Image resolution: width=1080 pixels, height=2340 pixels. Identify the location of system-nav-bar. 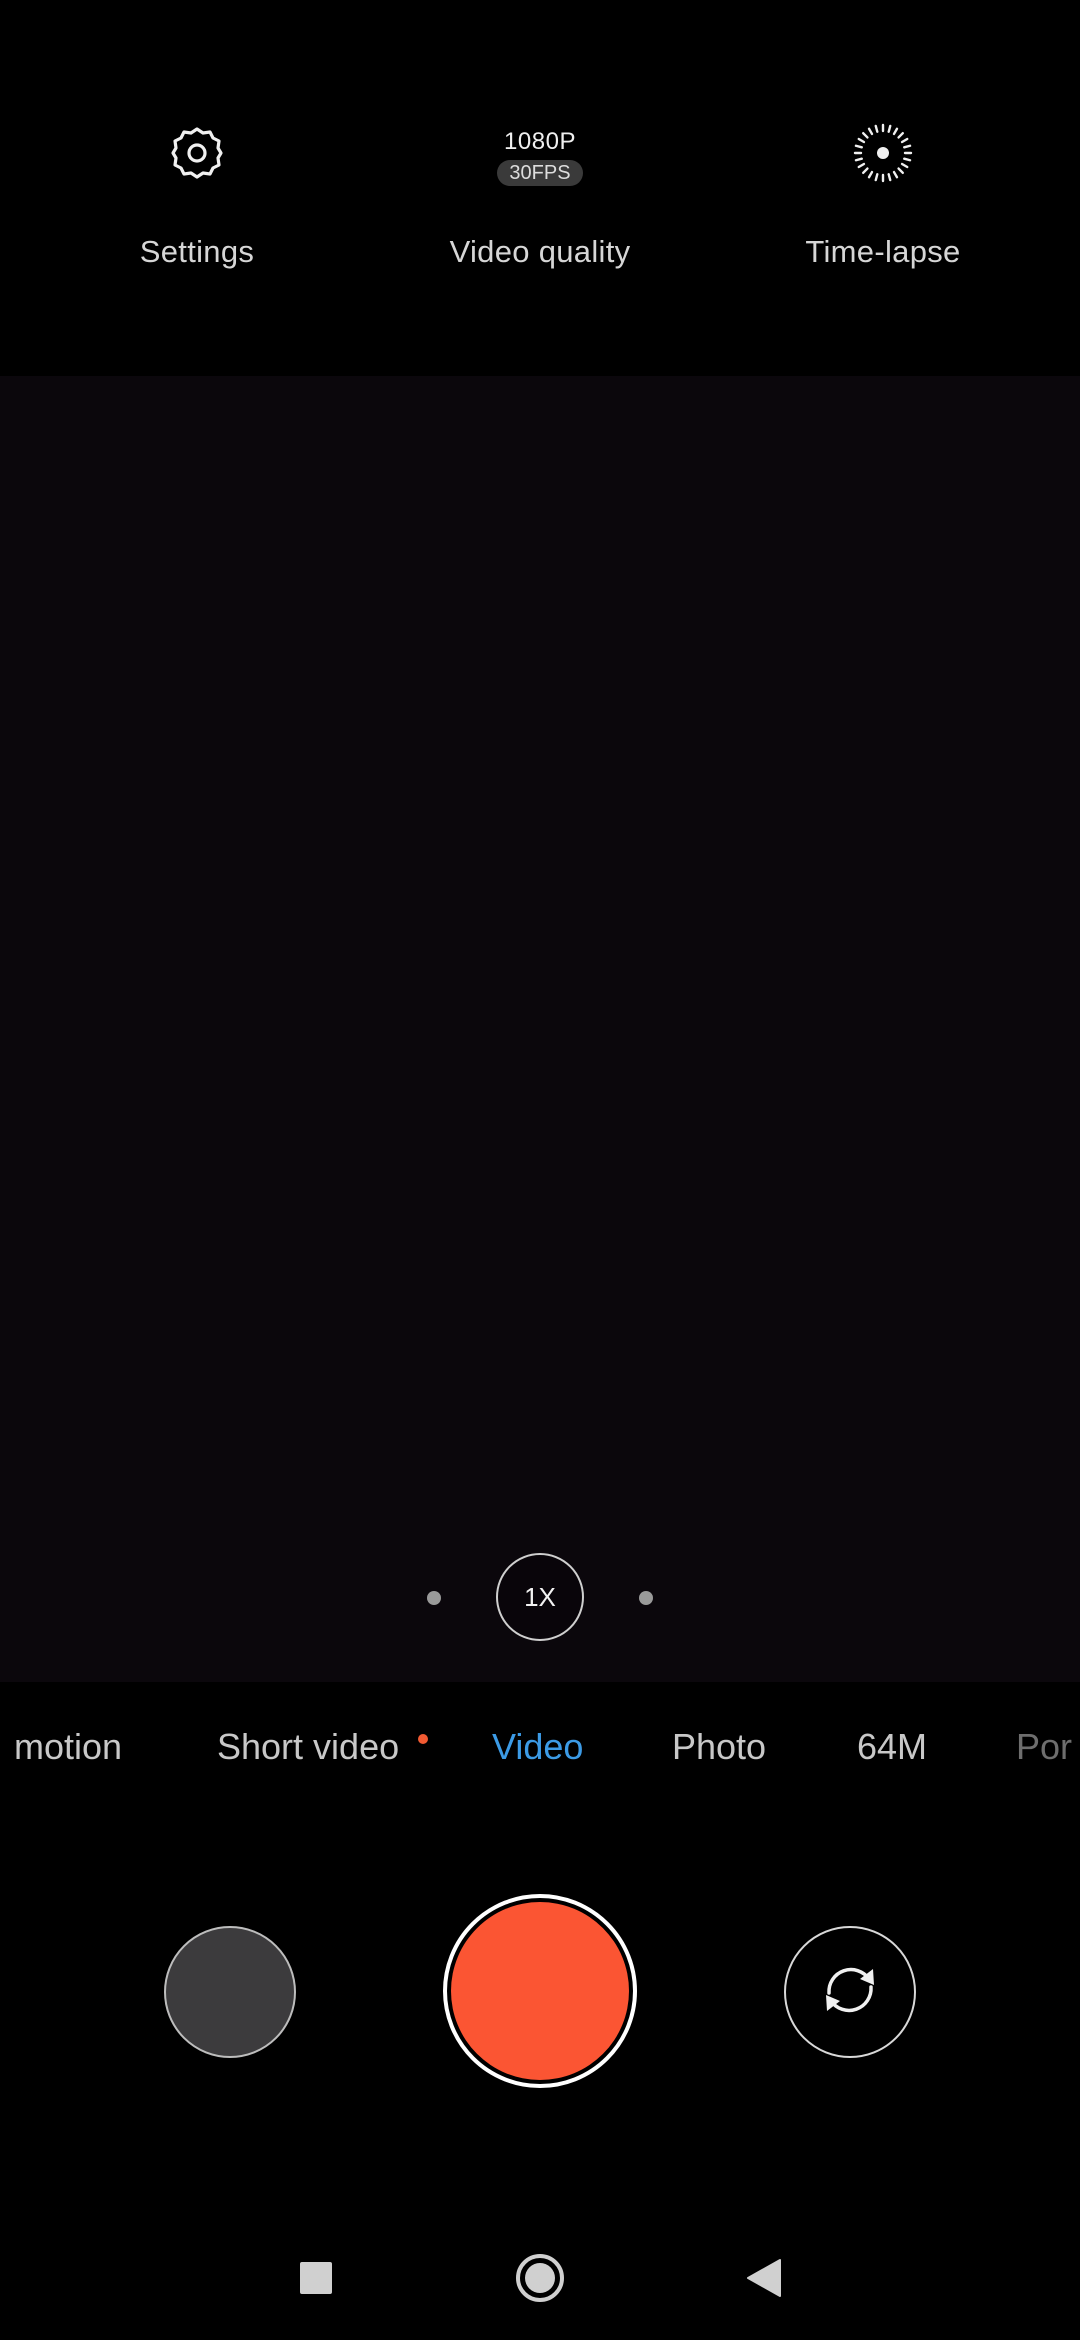
(540, 2280).